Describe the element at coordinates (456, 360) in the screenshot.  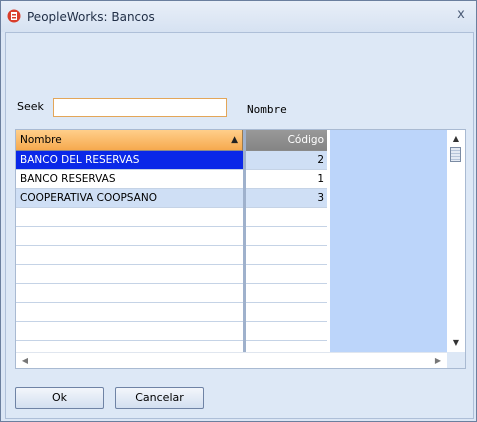
I see `scroll-corner` at that location.